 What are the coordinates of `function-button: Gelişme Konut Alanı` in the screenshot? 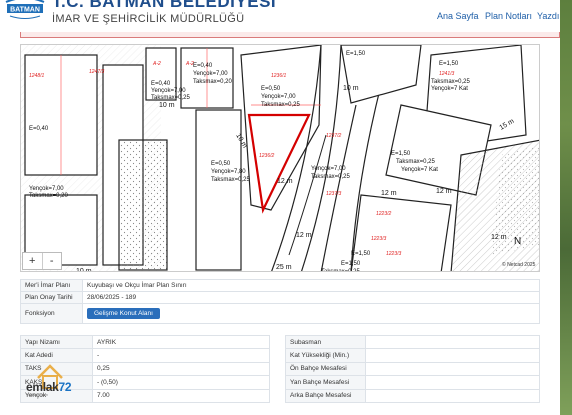 It's located at (123, 313).